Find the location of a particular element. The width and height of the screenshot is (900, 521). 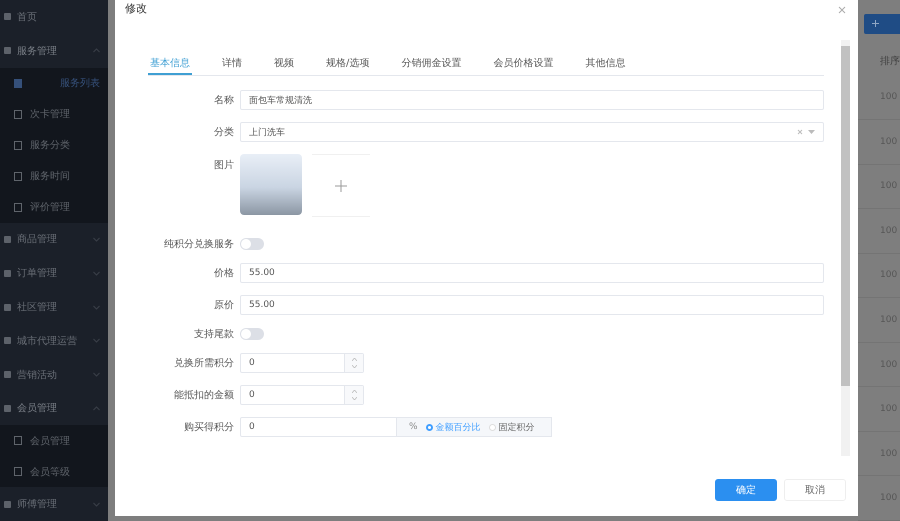

tab: 基本信息 is located at coordinates (170, 64).